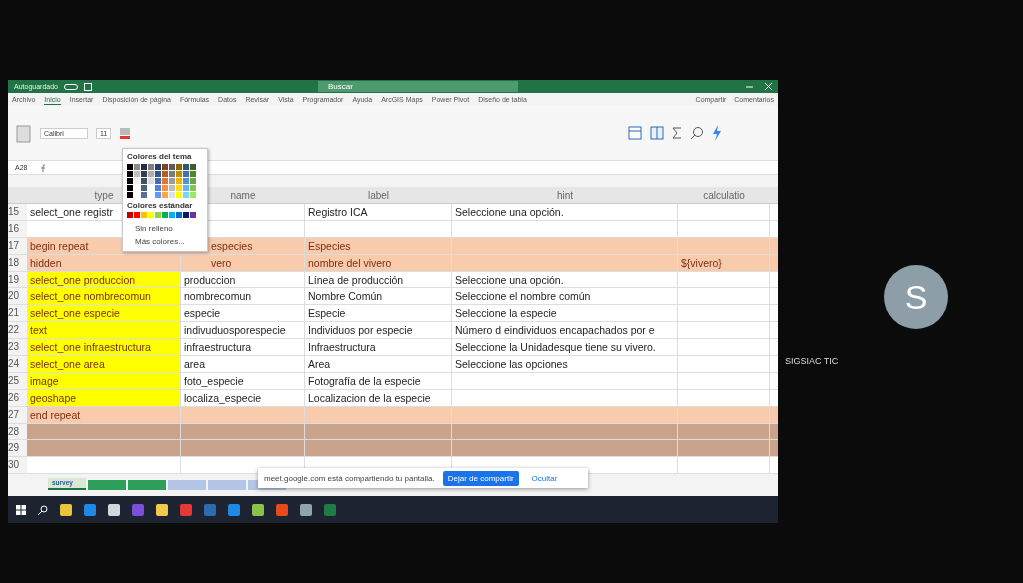 The image size is (1023, 583). What do you see at coordinates (44, 380) in the screenshot?
I see `cell-text: image` at bounding box center [44, 380].